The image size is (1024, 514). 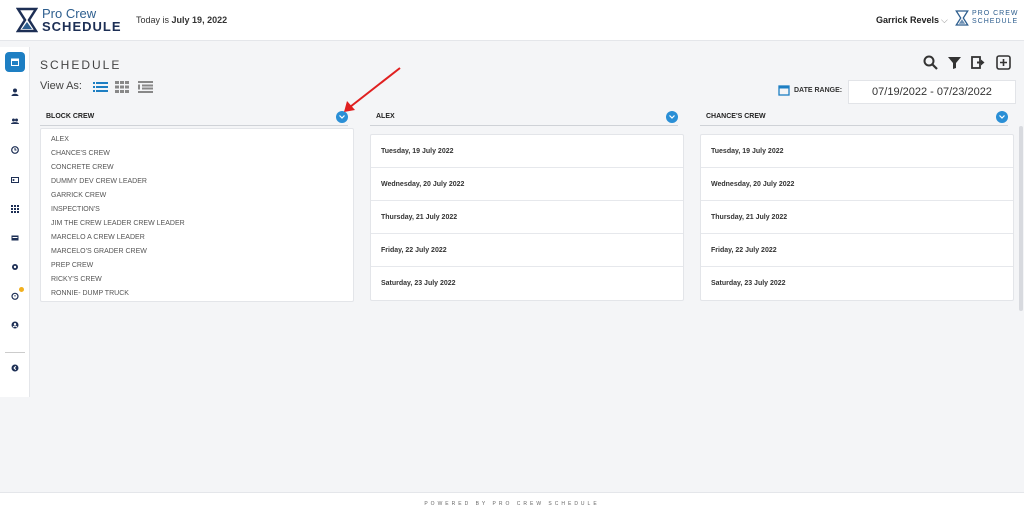 What do you see at coordinates (81, 65) in the screenshot?
I see `page-title: SCHEDULE` at bounding box center [81, 65].